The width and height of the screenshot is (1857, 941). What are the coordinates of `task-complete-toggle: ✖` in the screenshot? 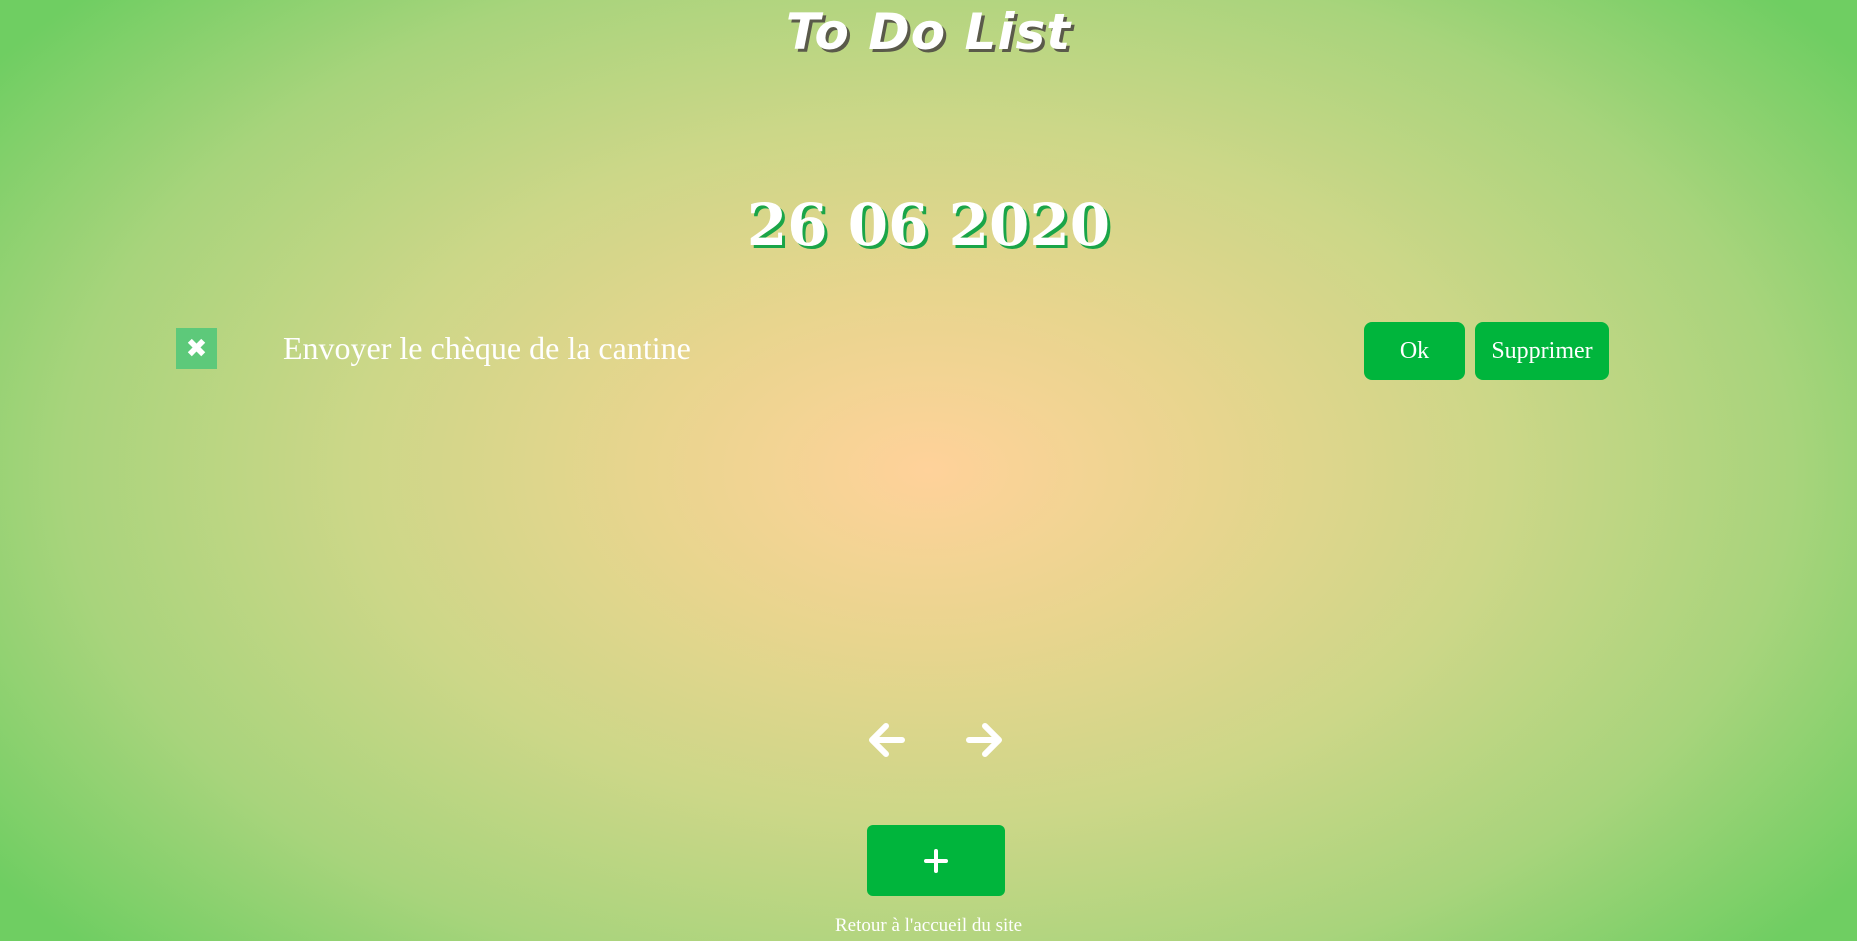 It's located at (196, 348).